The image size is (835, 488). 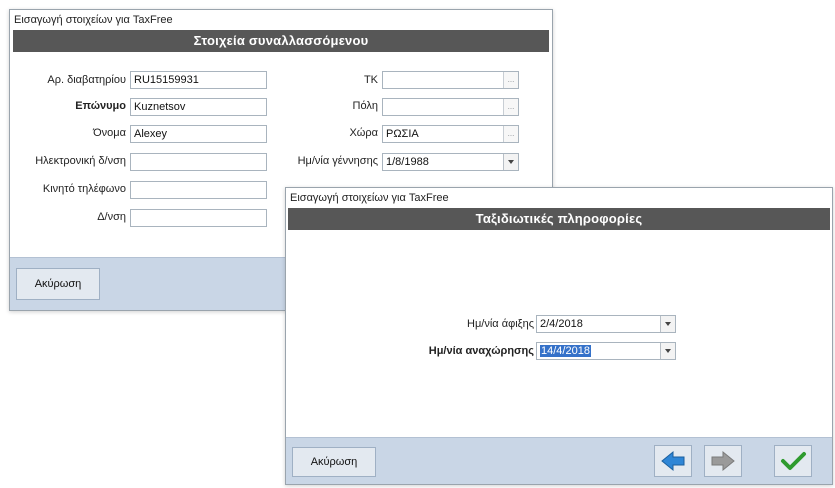 I want to click on address-label: Δ/νση, so click(x=111, y=217).